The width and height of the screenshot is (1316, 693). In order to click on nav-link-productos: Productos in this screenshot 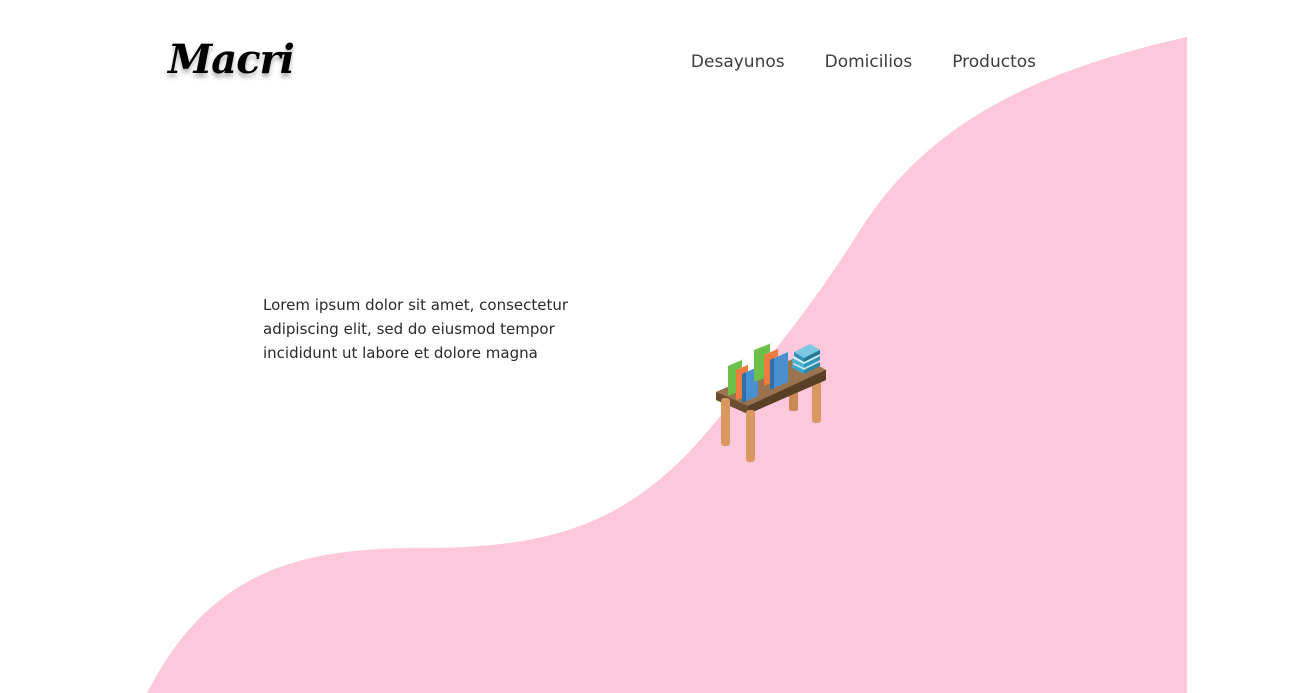, I will do `click(994, 62)`.